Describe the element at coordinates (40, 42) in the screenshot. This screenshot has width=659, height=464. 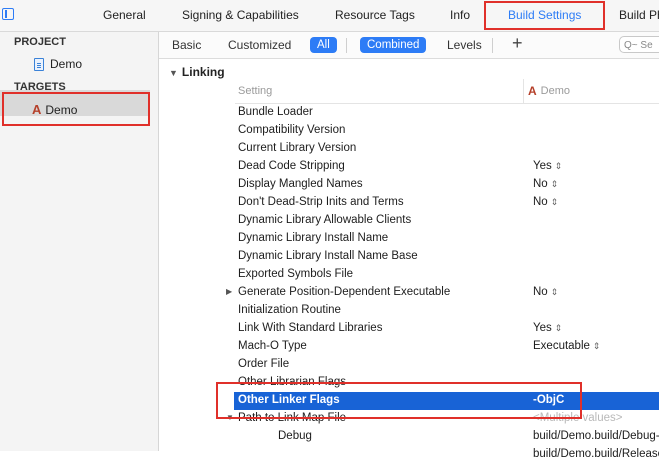
I see `project-section-header: PROJECT` at that location.